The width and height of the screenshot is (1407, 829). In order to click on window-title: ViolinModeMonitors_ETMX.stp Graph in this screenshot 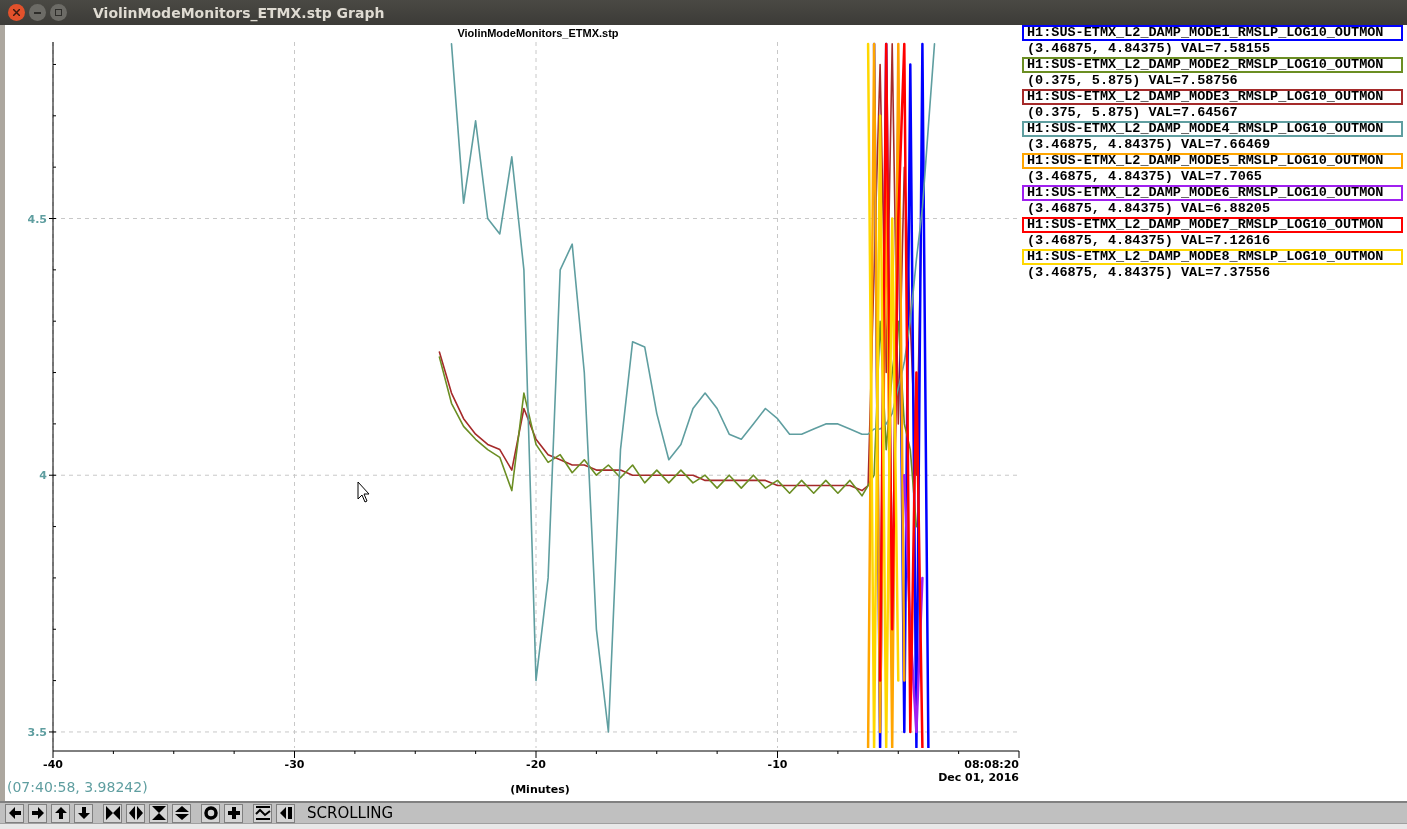, I will do `click(239, 12)`.